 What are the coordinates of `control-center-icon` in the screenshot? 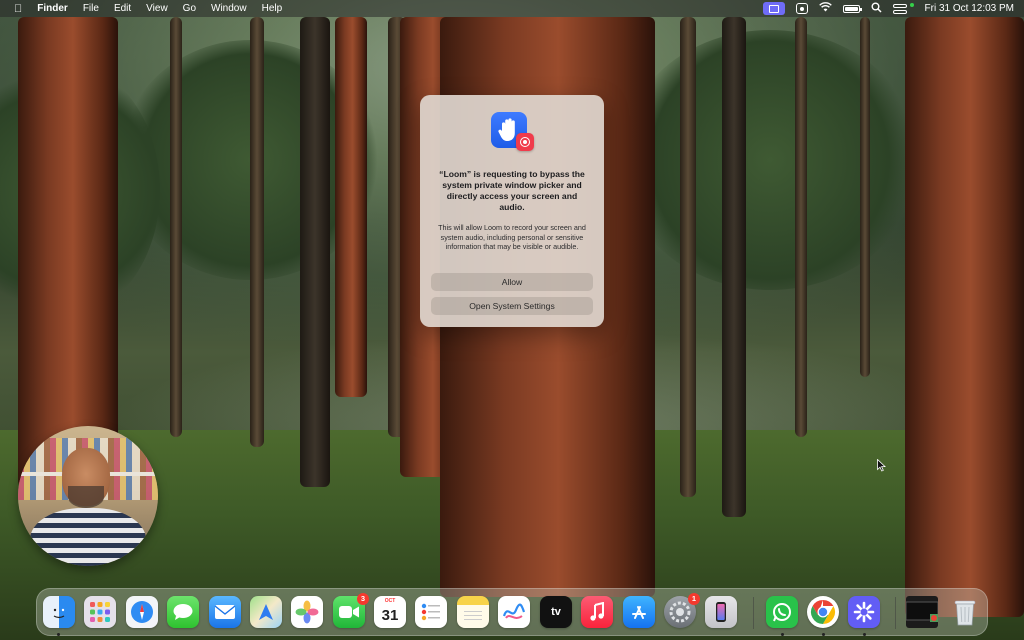 It's located at (899, 8).